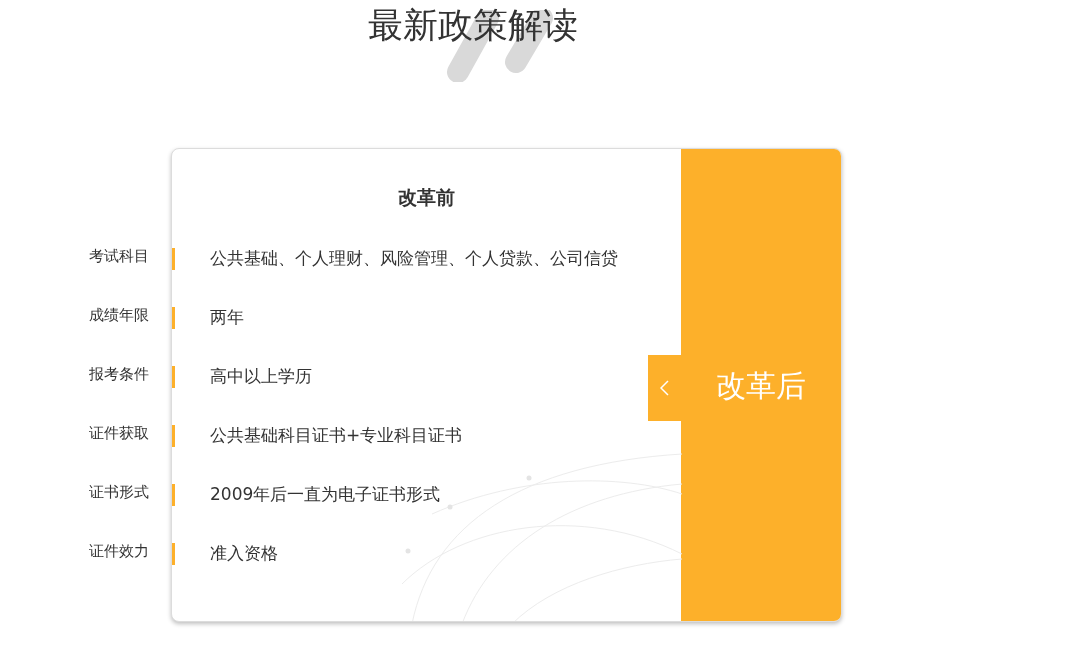 This screenshot has height=654, width=1067. What do you see at coordinates (761, 386) in the screenshot?
I see `after-heading: 改革后` at bounding box center [761, 386].